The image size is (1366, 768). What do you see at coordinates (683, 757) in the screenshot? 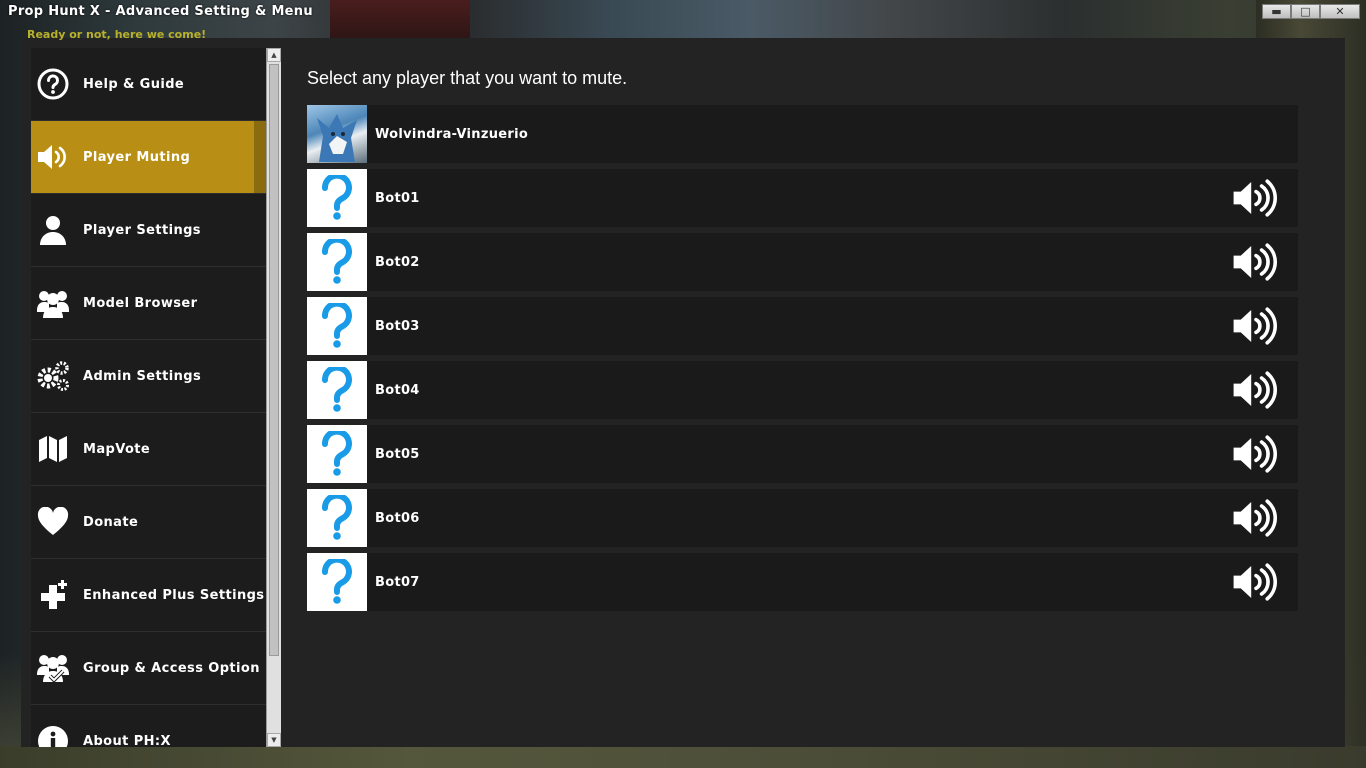
I see `background-floor` at bounding box center [683, 757].